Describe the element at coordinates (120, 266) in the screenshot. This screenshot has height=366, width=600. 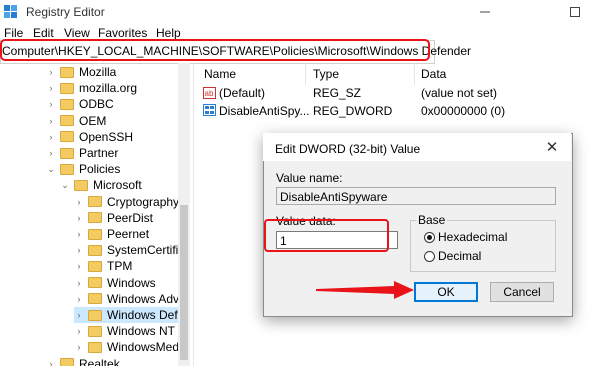
I see `tree-item-label: TPM` at that location.